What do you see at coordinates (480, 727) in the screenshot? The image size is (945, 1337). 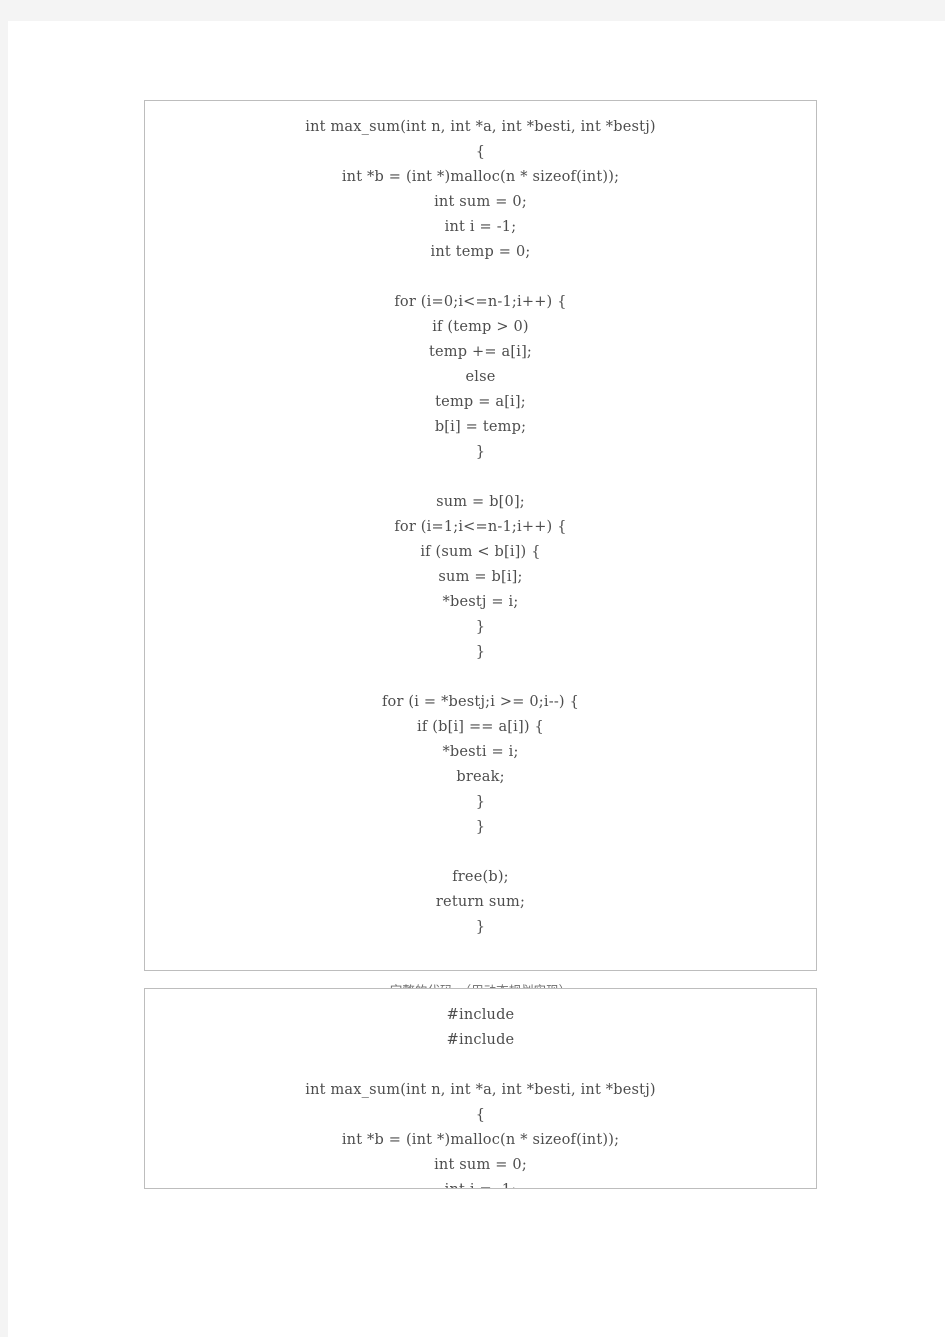 I see `code-line: if (b[i] == a[i]) {` at bounding box center [480, 727].